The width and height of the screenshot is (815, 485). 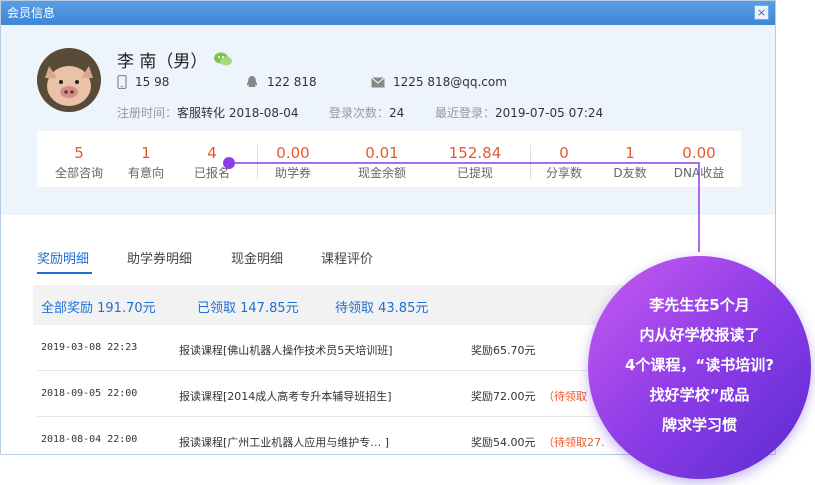 I want to click on tab-coupons: 助学券明细, so click(x=159, y=257).